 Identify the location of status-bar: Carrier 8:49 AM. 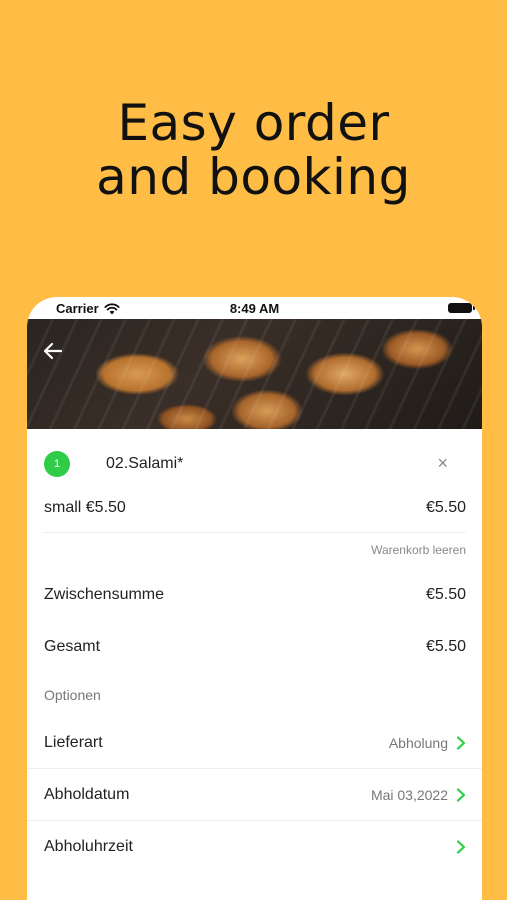
(254, 308).